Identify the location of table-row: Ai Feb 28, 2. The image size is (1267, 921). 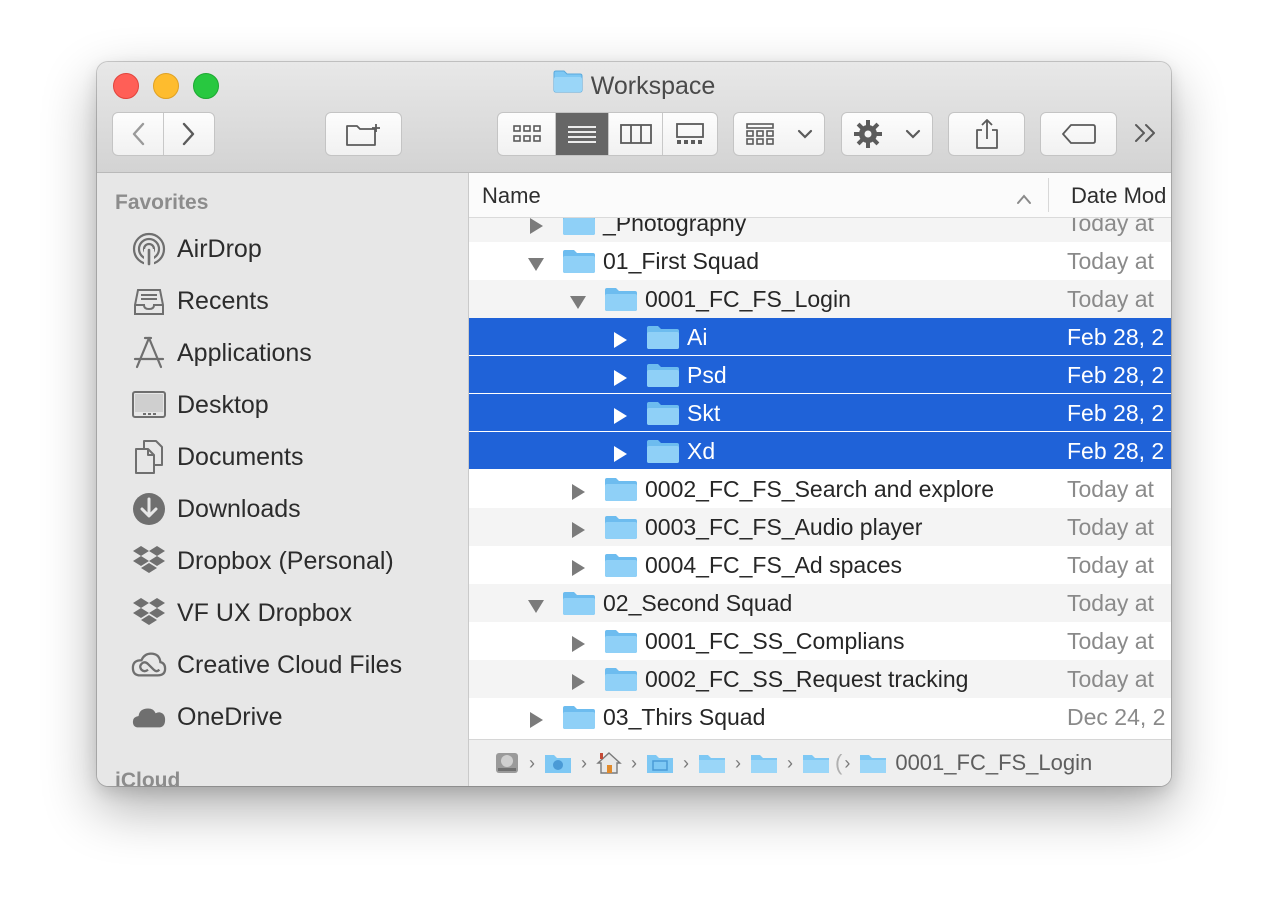
(820, 336).